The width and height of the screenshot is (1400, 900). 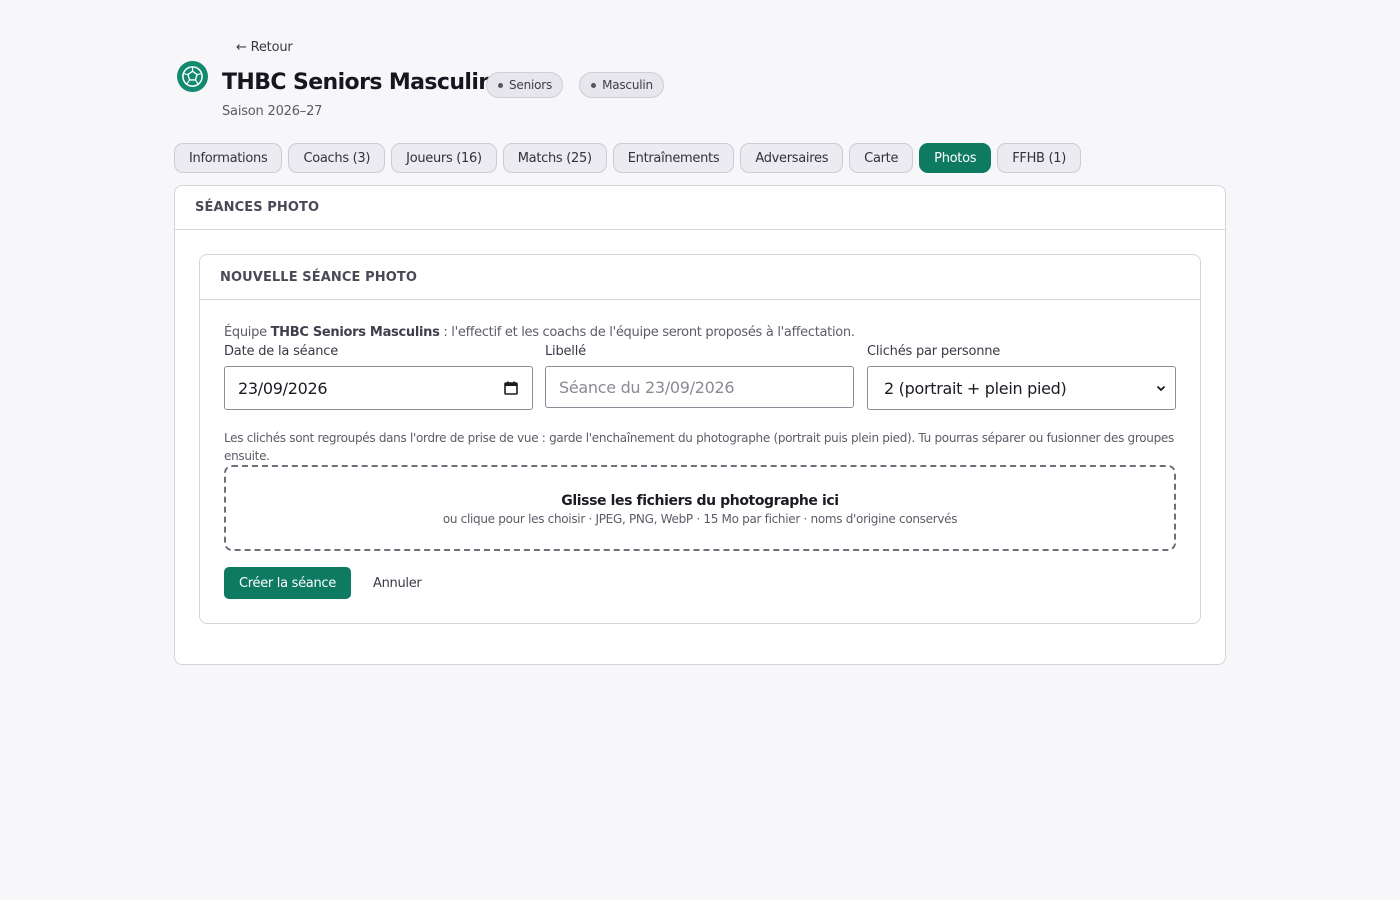 What do you see at coordinates (337, 158) in the screenshot?
I see `tab-coachs: Coachs (3)` at bounding box center [337, 158].